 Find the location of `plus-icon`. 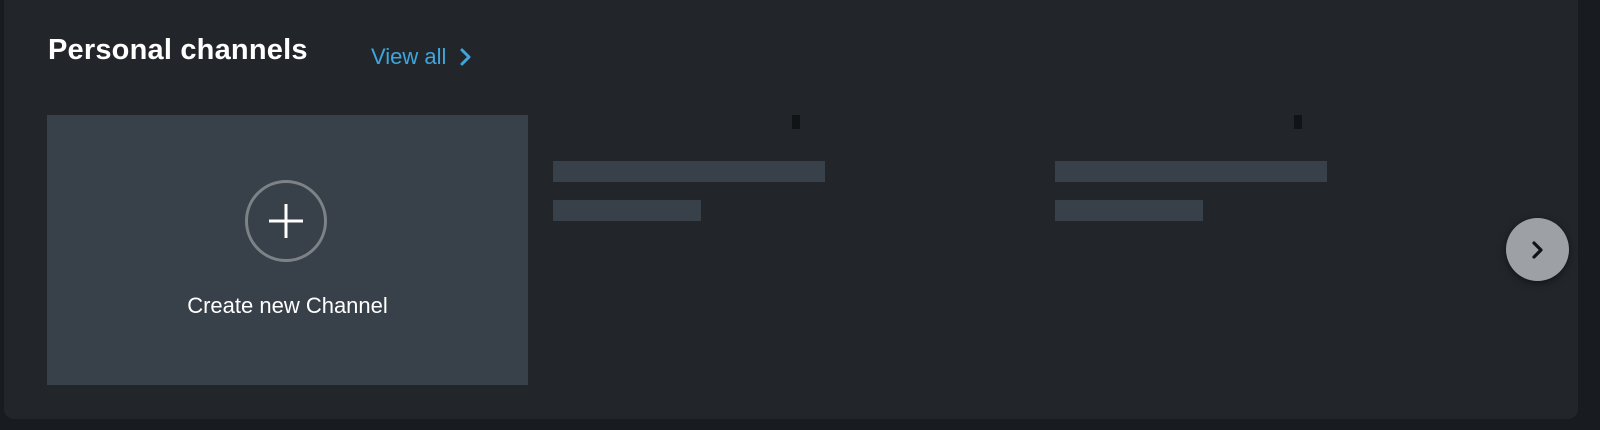

plus-icon is located at coordinates (286, 221).